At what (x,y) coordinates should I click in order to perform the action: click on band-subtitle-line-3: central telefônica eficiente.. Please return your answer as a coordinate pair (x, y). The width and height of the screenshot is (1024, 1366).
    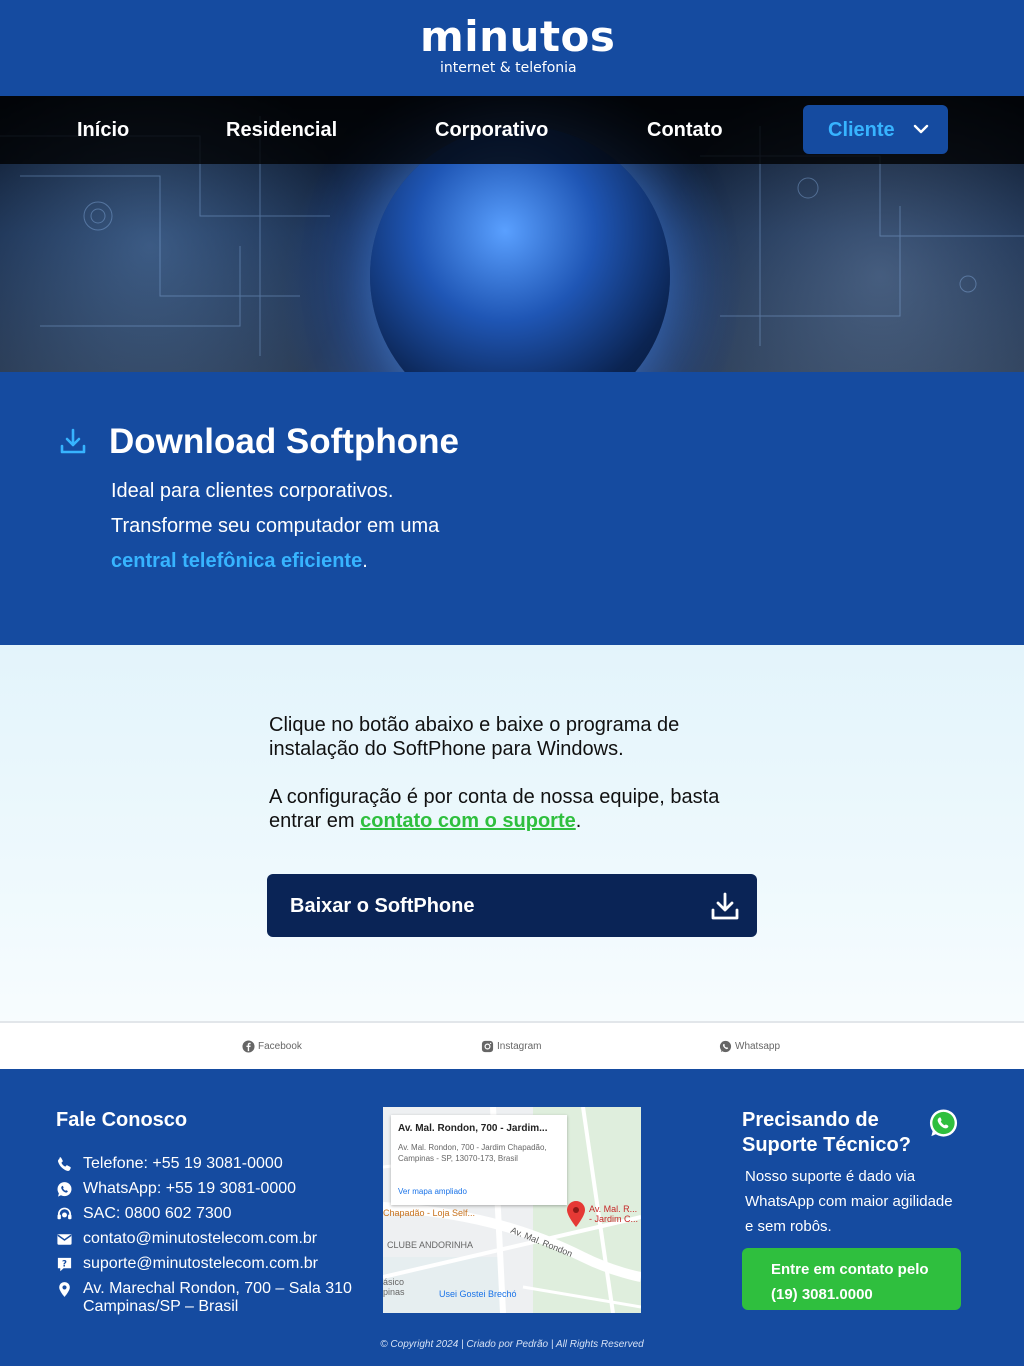
    Looking at the image, I should click on (239, 561).